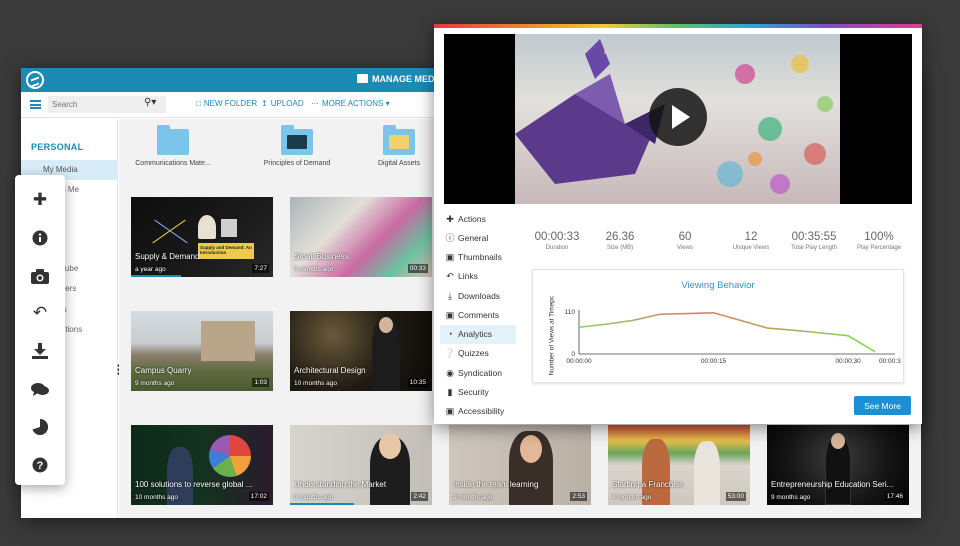 The height and width of the screenshot is (546, 960). What do you see at coordinates (417, 382) in the screenshot?
I see `video-duration: 10:35` at bounding box center [417, 382].